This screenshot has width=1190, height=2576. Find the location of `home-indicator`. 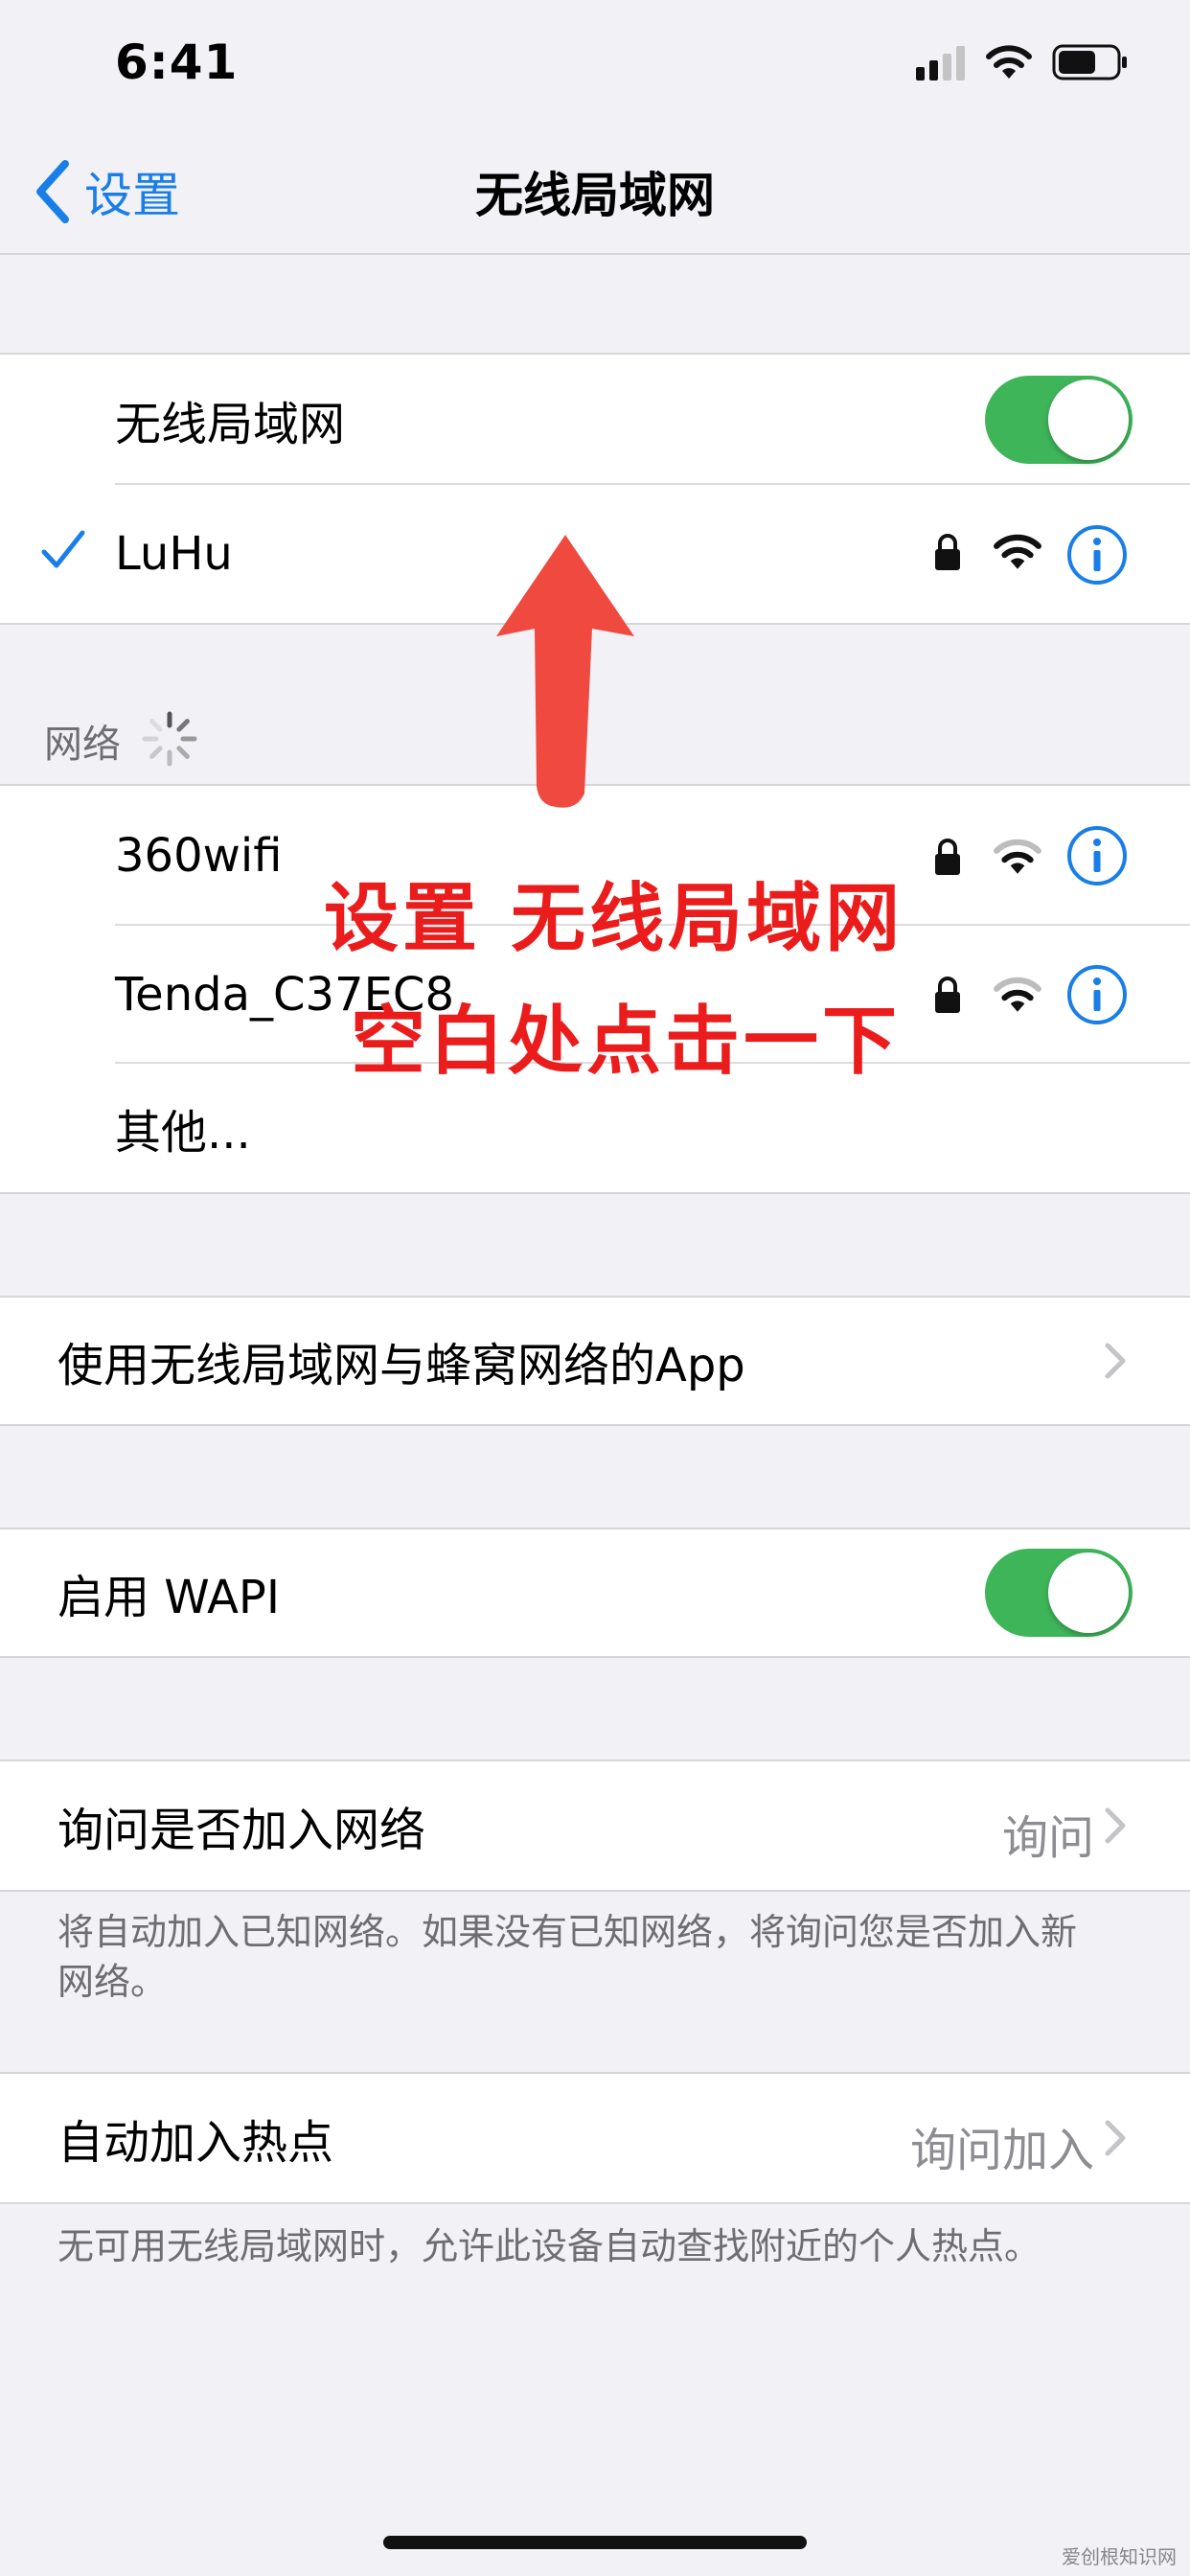

home-indicator is located at coordinates (595, 2542).